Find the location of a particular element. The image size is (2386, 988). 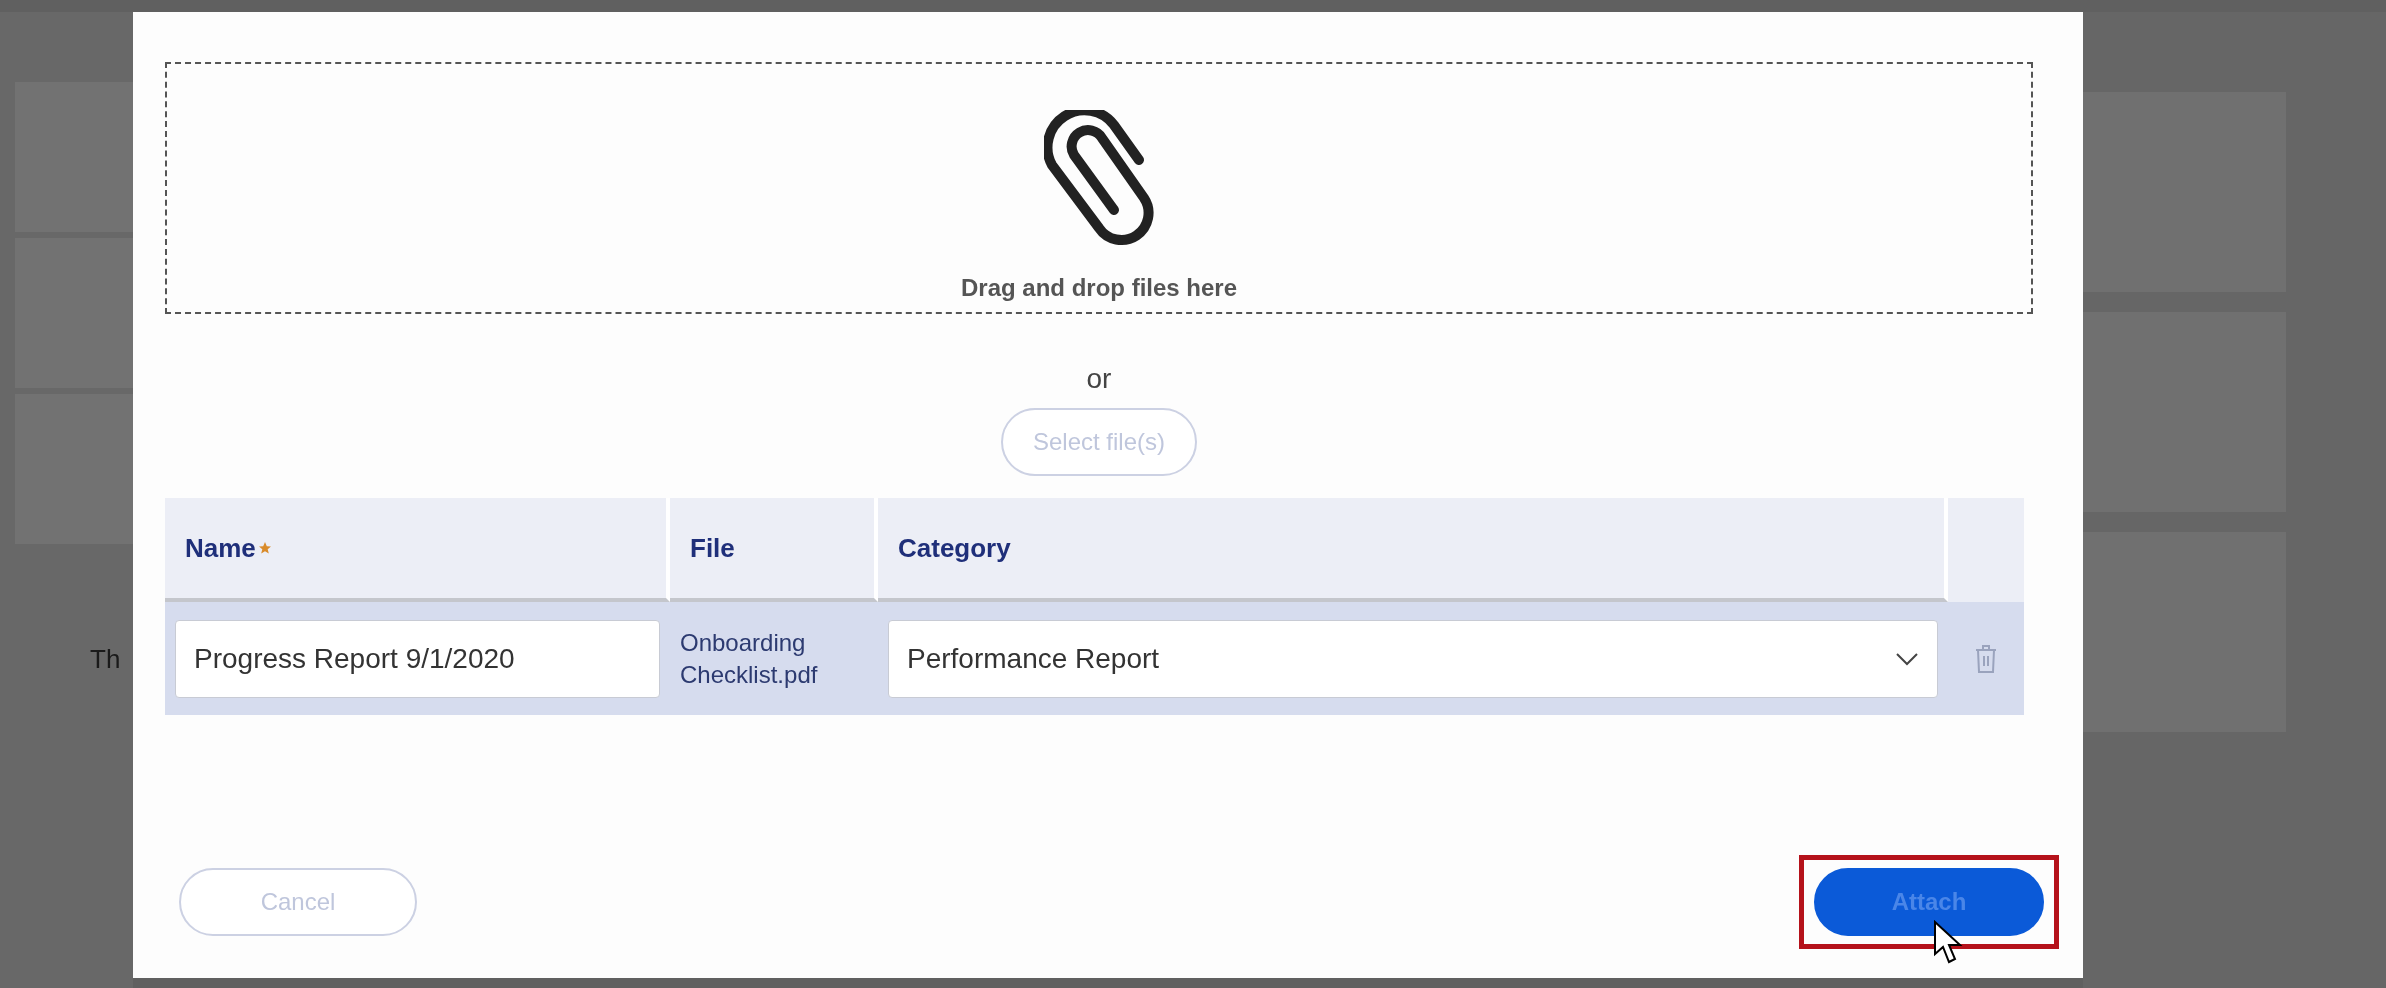

header-text: Name is located at coordinates (220, 548).